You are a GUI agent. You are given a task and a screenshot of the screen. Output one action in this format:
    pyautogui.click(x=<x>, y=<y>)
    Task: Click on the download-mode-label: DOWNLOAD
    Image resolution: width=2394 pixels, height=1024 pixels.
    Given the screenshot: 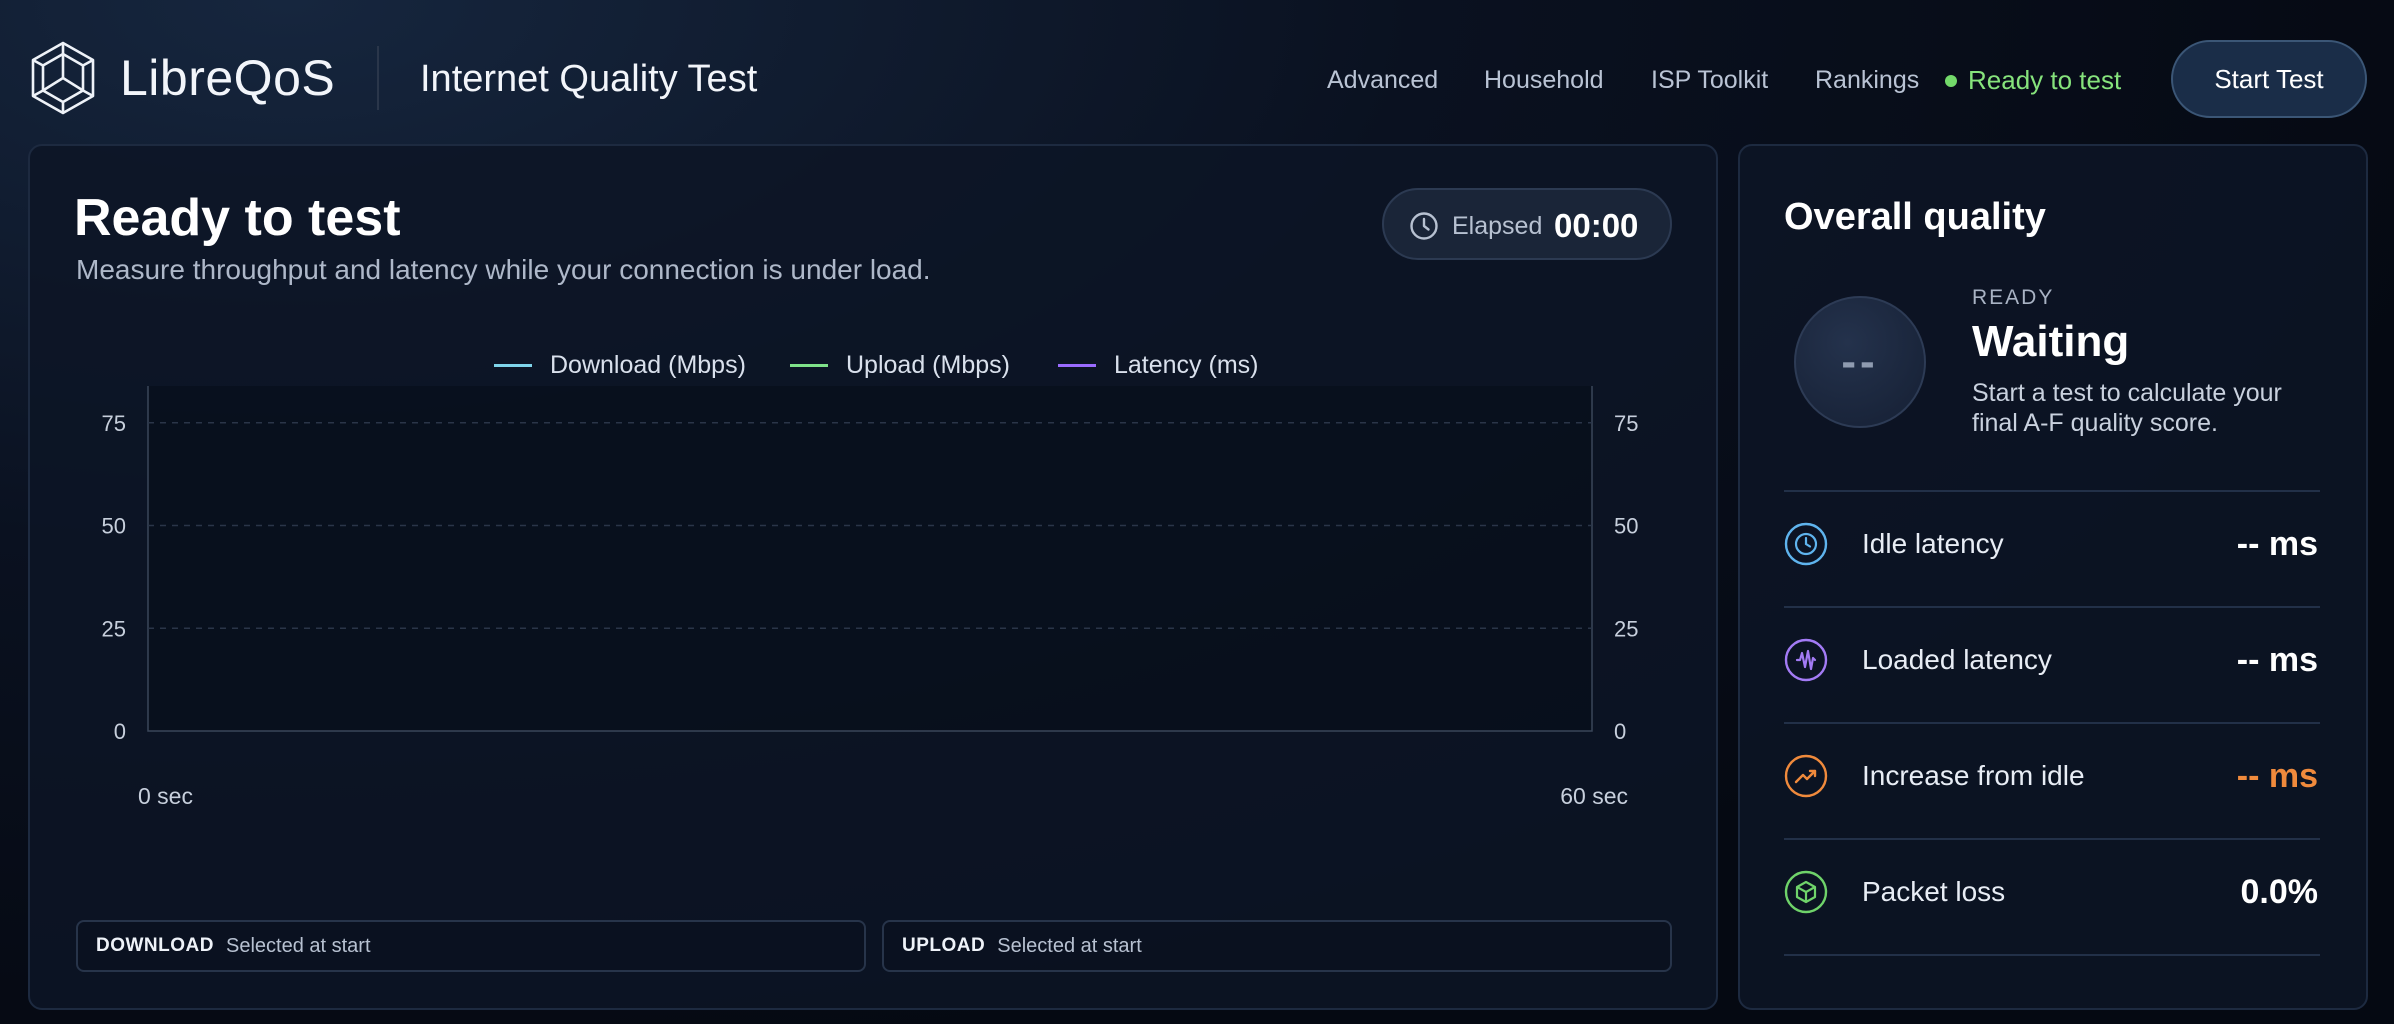 What is the action you would take?
    pyautogui.click(x=155, y=945)
    